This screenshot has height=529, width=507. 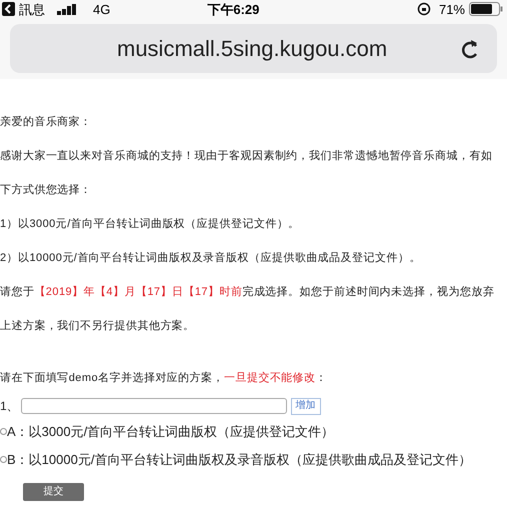 I want to click on reload-icon, so click(x=470, y=49).